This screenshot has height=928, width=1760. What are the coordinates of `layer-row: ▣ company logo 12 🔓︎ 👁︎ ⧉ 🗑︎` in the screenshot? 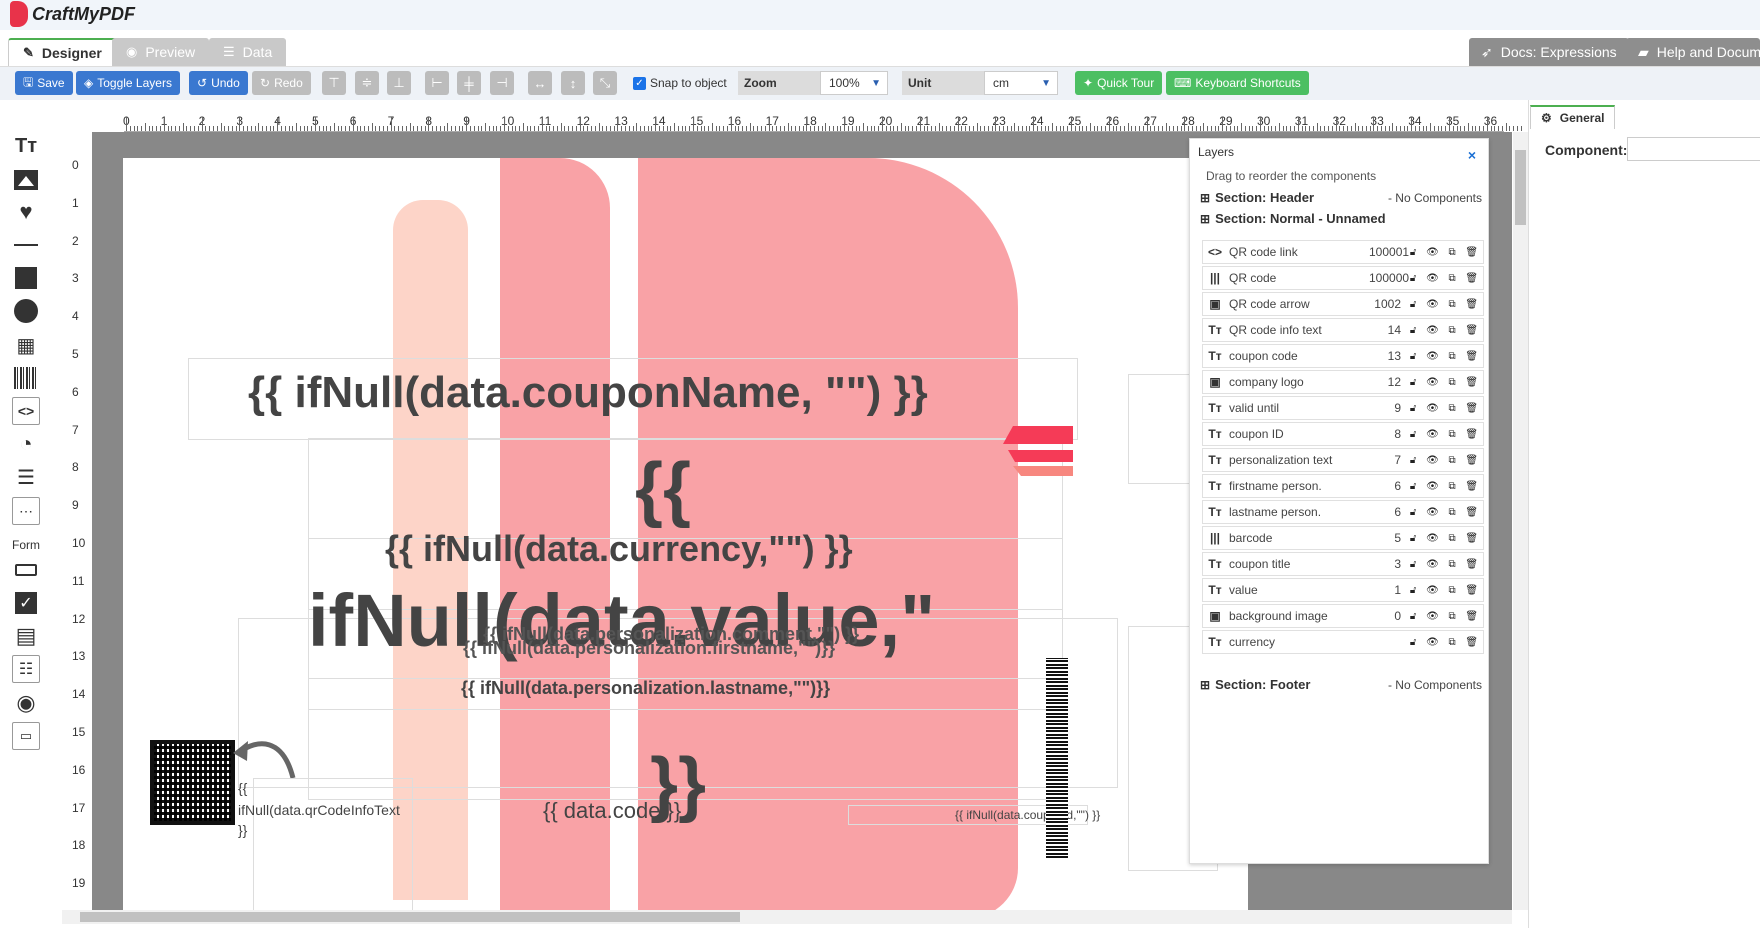 It's located at (1343, 382).